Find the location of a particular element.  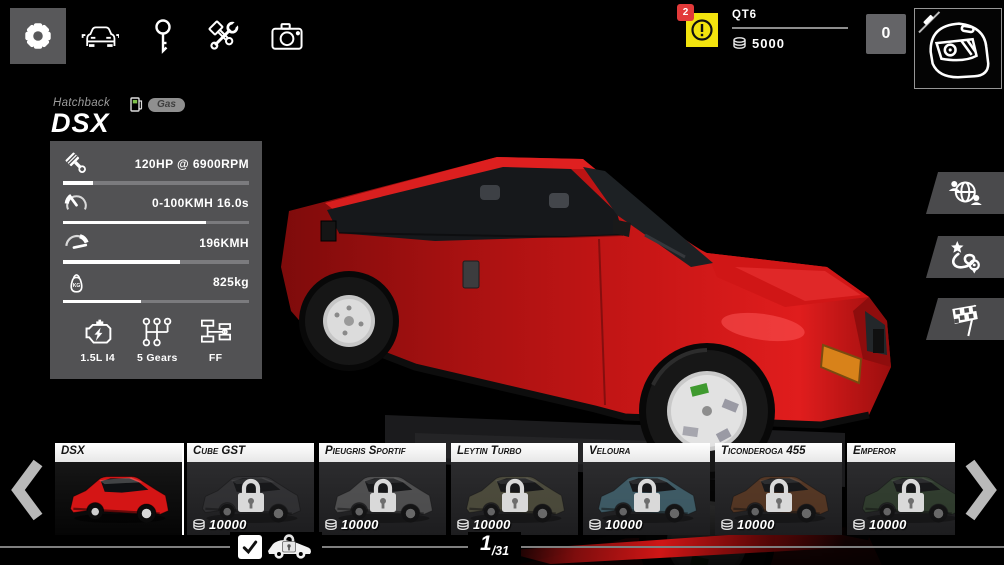

stat-topspeed-bar is located at coordinates (156, 262).